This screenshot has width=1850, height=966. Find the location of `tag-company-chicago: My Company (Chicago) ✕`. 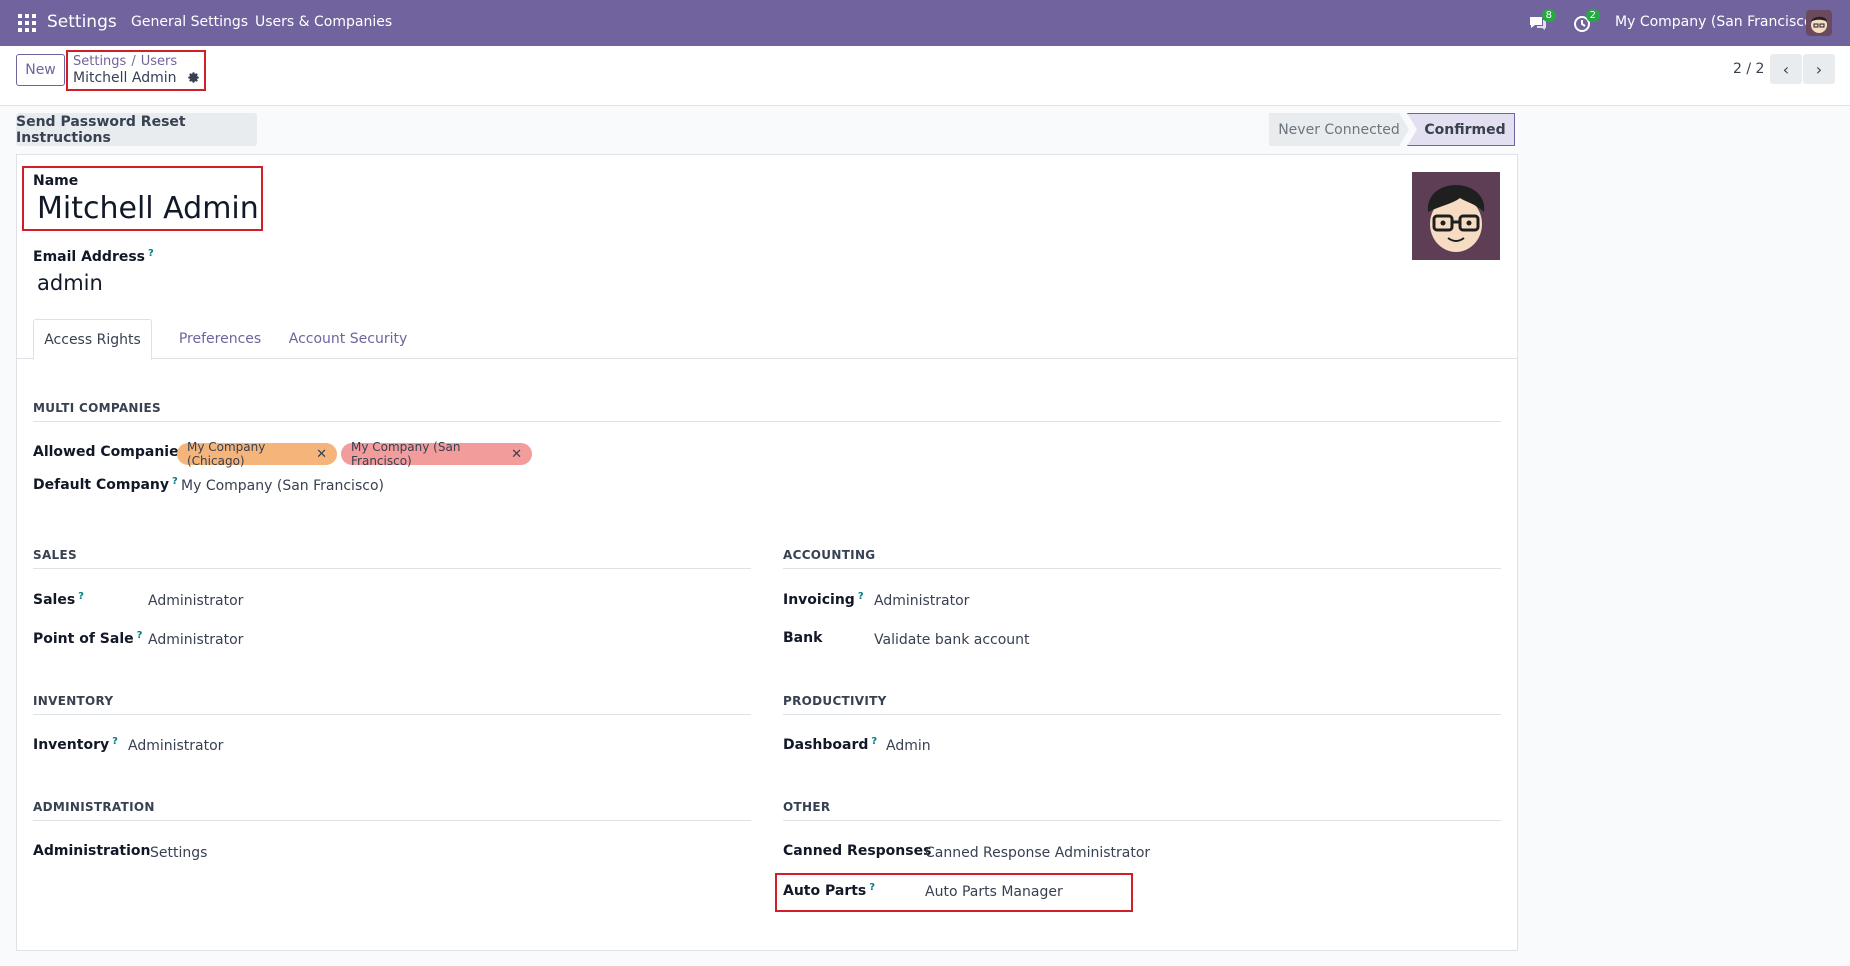

tag-company-chicago: My Company (Chicago) ✕ is located at coordinates (257, 454).